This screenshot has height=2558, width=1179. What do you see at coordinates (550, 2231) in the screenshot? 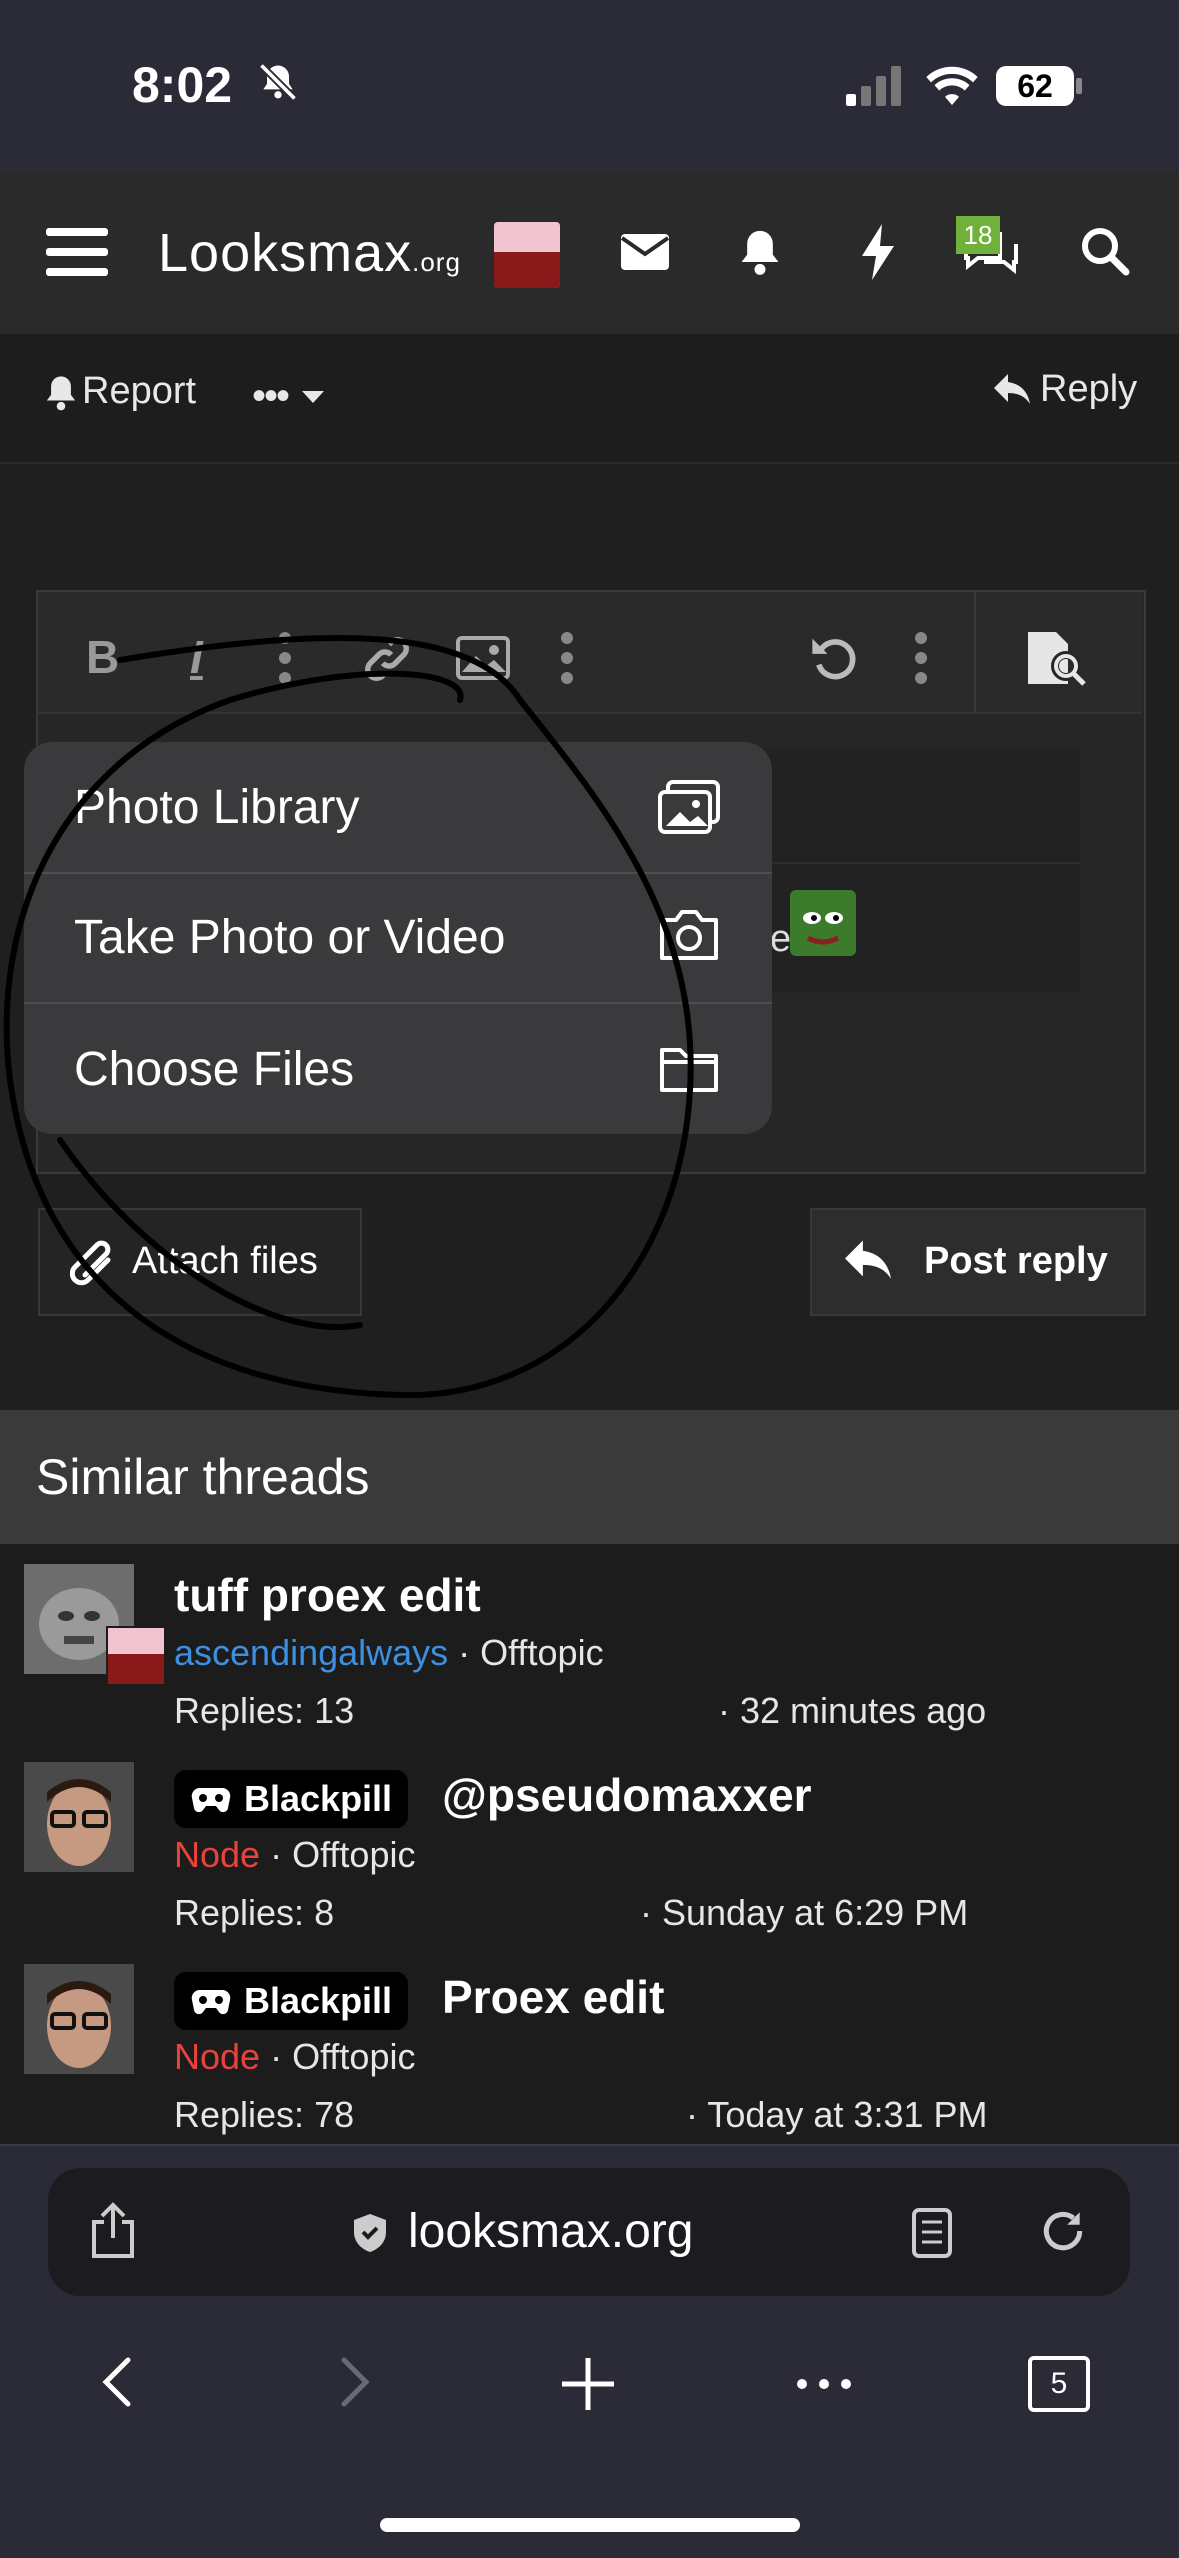
I see `url-text: looksmax.org` at bounding box center [550, 2231].